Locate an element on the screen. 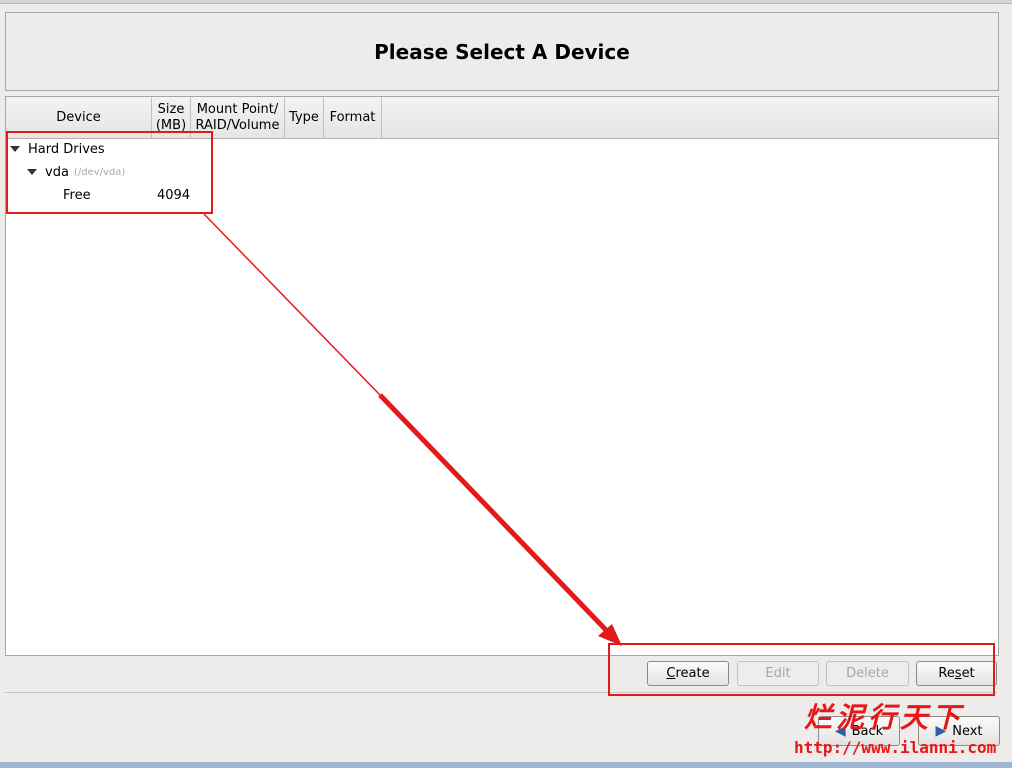 This screenshot has width=1012, height=768. next-button: ▶ Next is located at coordinates (959, 731).